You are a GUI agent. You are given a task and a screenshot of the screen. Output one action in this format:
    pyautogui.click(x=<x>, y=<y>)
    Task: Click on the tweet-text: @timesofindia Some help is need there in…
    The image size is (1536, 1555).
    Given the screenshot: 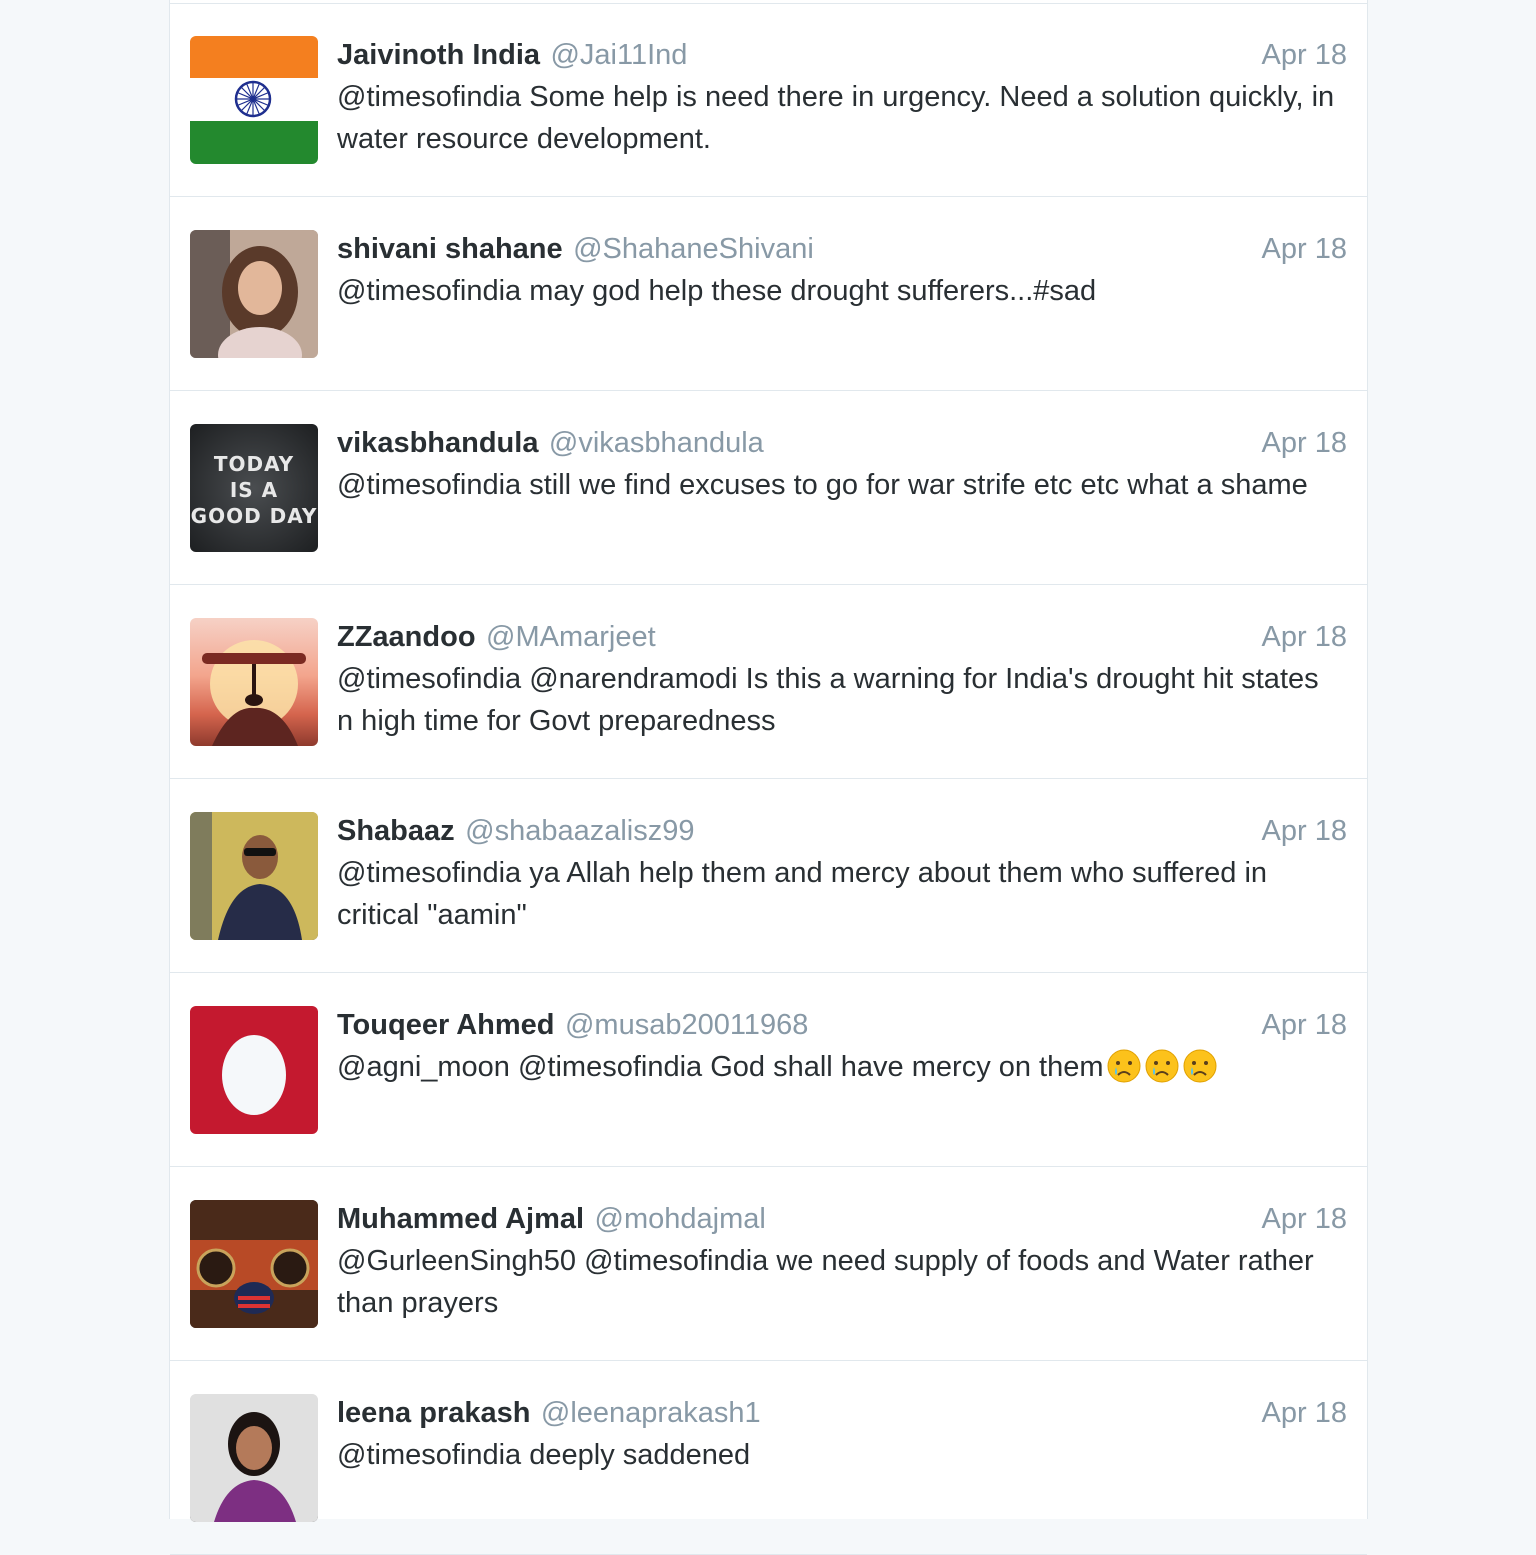 What is the action you would take?
    pyautogui.click(x=836, y=118)
    